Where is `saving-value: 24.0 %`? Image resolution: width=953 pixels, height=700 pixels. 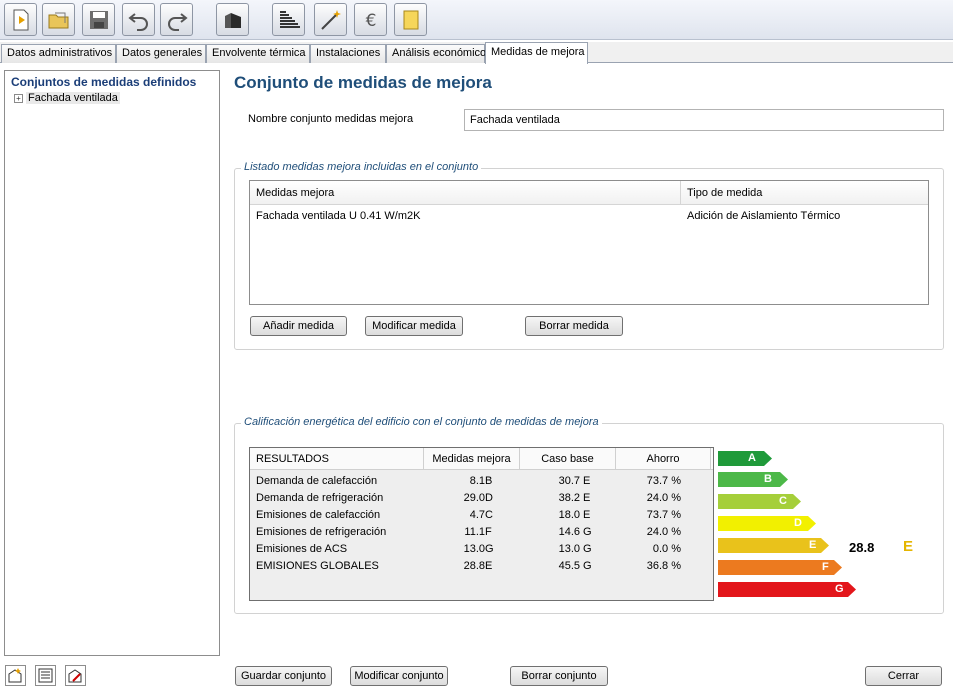 saving-value: 24.0 % is located at coordinates (663, 532).